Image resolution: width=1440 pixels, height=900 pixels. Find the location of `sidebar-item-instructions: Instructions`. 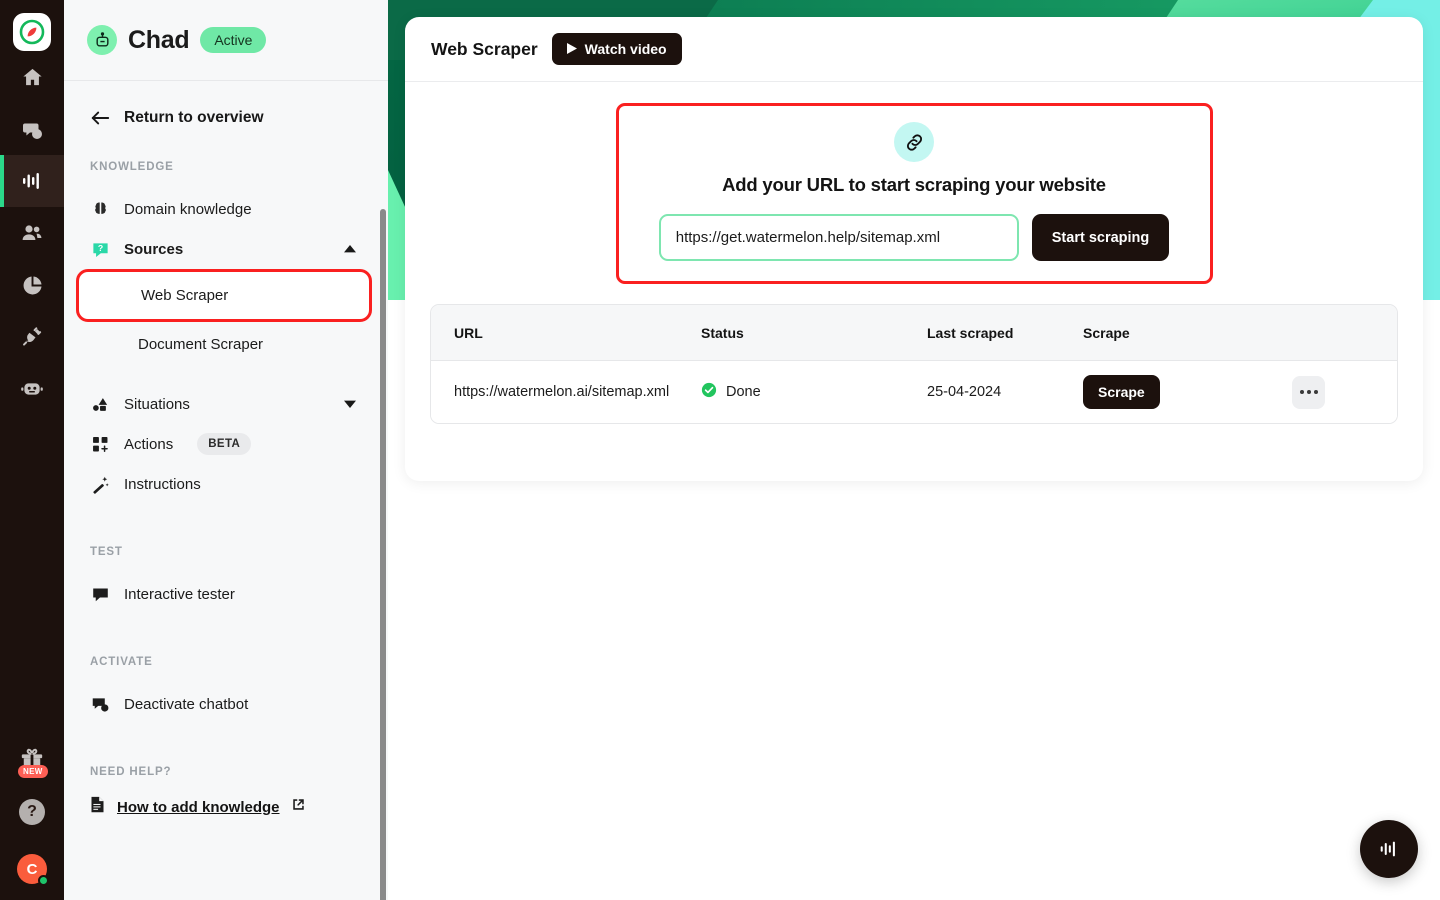

sidebar-item-instructions: Instructions is located at coordinates (228, 484).